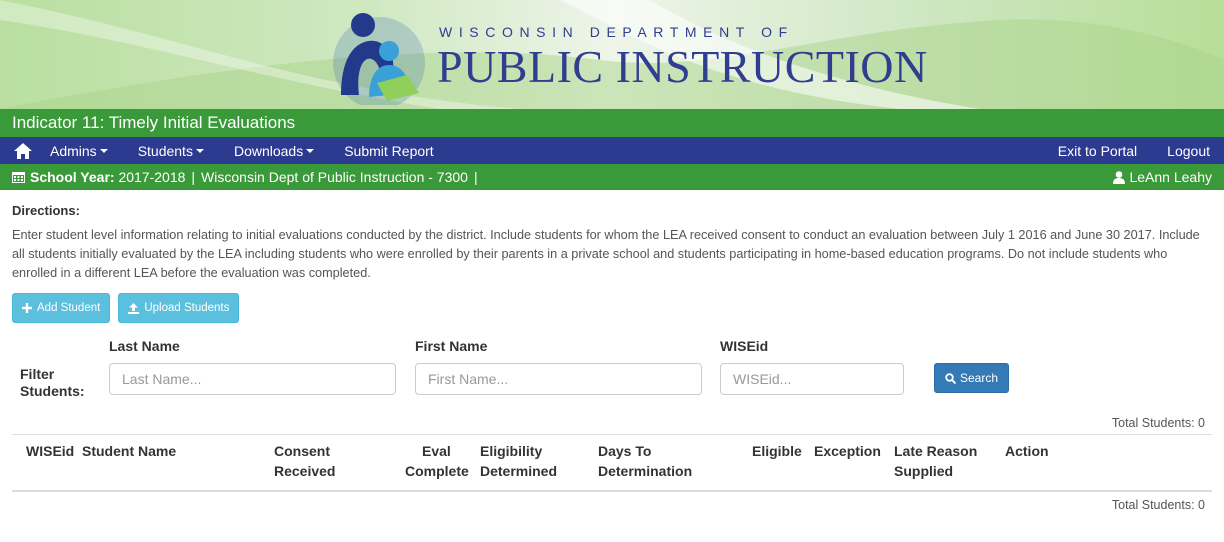 Image resolution: width=1224 pixels, height=542 pixels. I want to click on nav-submit-report: Submit Report, so click(388, 151).